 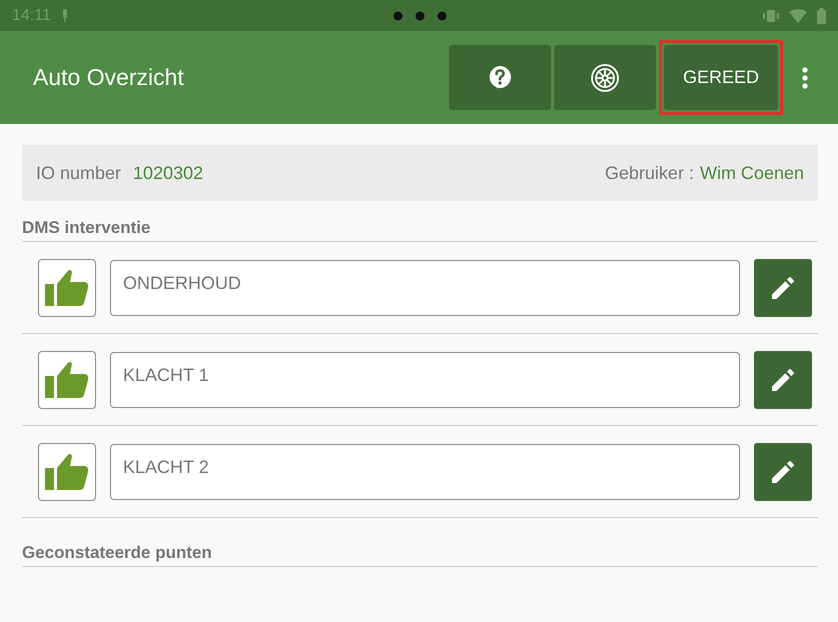 I want to click on intervention-field: KLACHT 1, so click(x=425, y=380).